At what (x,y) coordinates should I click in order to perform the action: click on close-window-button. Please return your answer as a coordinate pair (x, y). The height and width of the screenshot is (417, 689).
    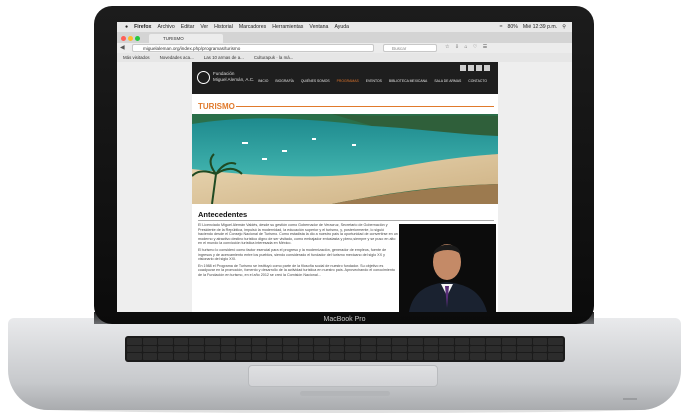
    Looking at the image, I should click on (123, 38).